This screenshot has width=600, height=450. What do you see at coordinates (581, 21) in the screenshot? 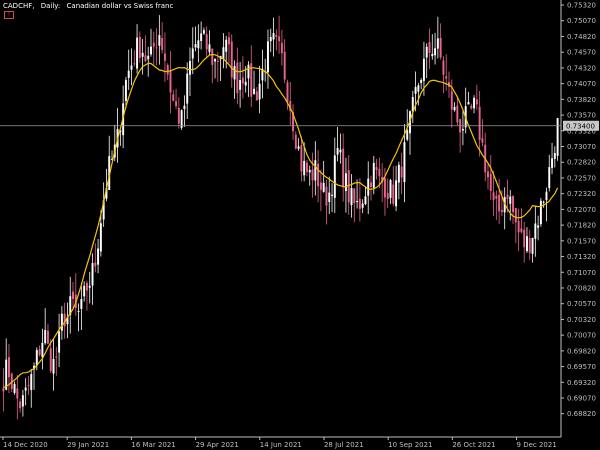
I see `y-tick-label: 0.75070` at bounding box center [581, 21].